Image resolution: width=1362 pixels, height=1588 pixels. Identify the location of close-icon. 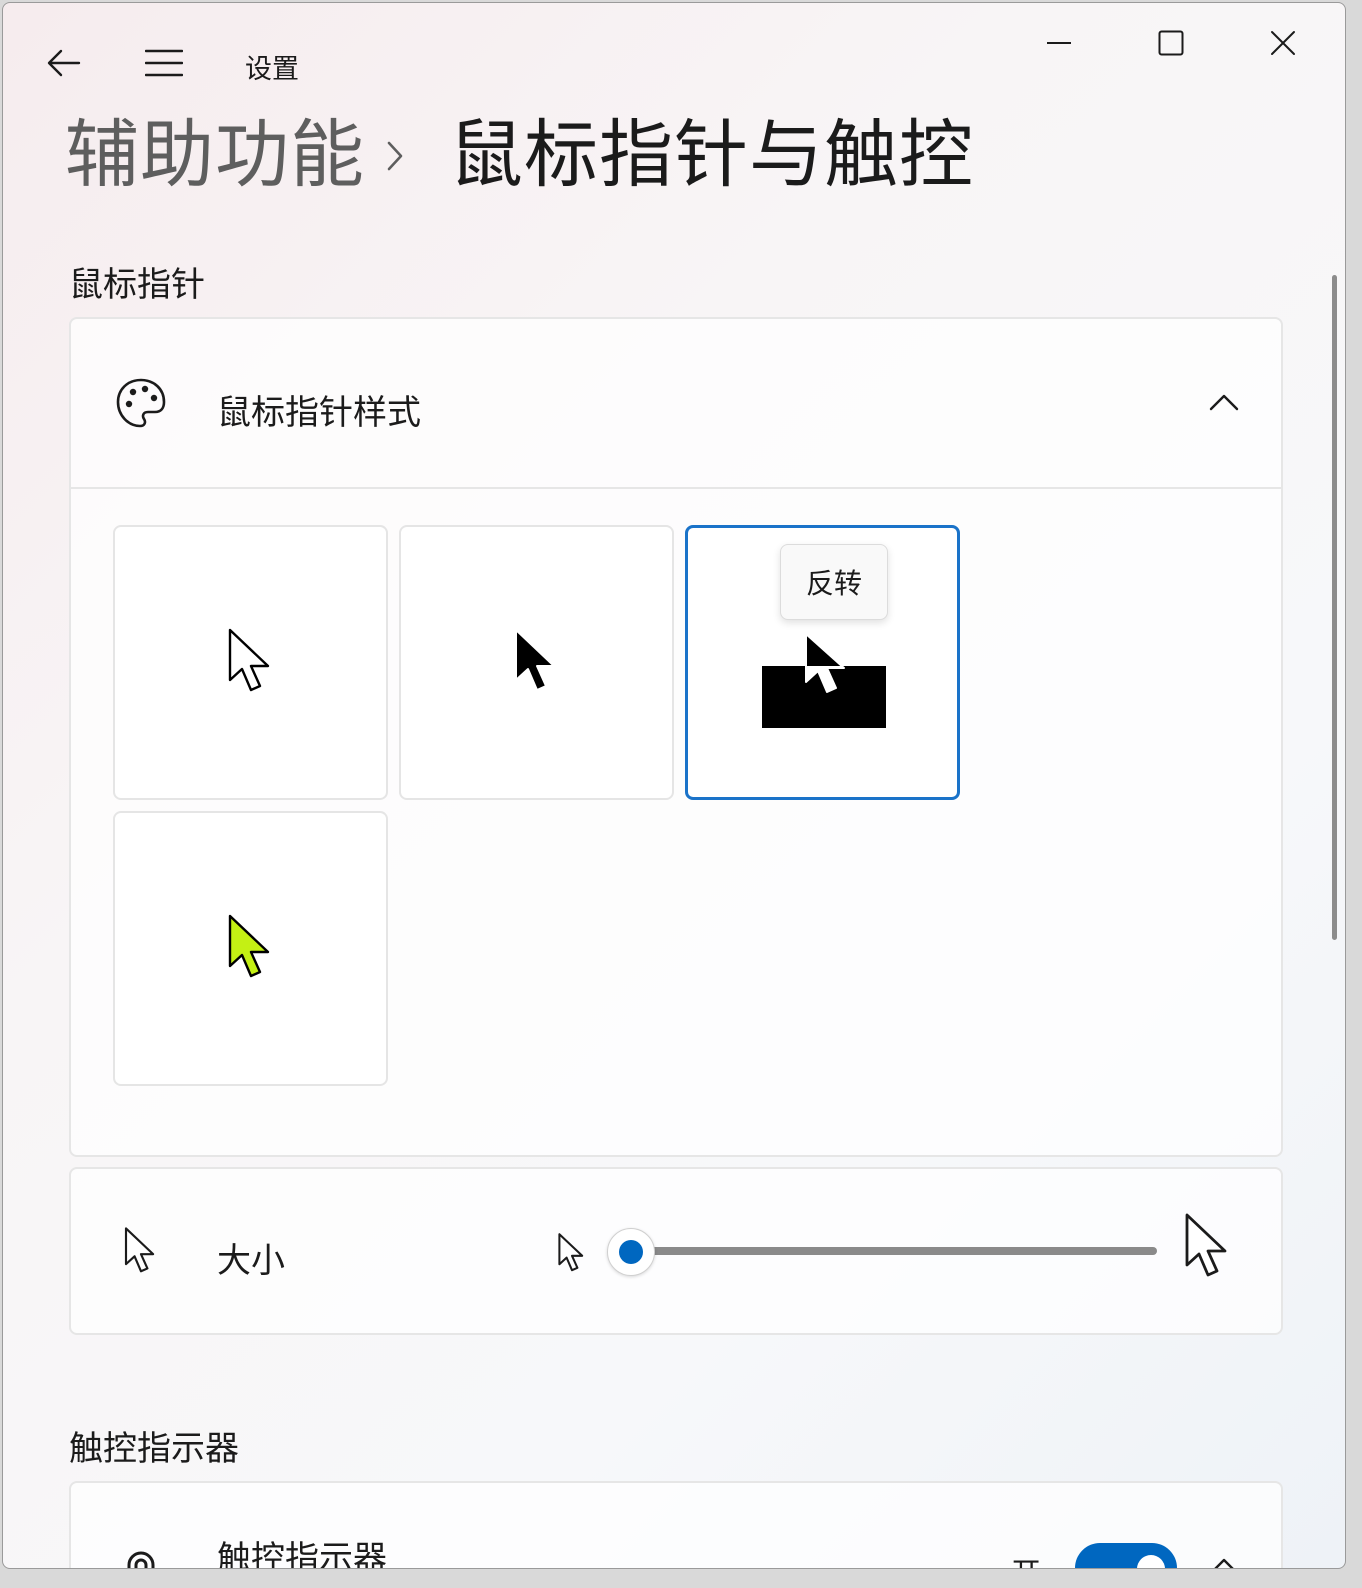
(1283, 43).